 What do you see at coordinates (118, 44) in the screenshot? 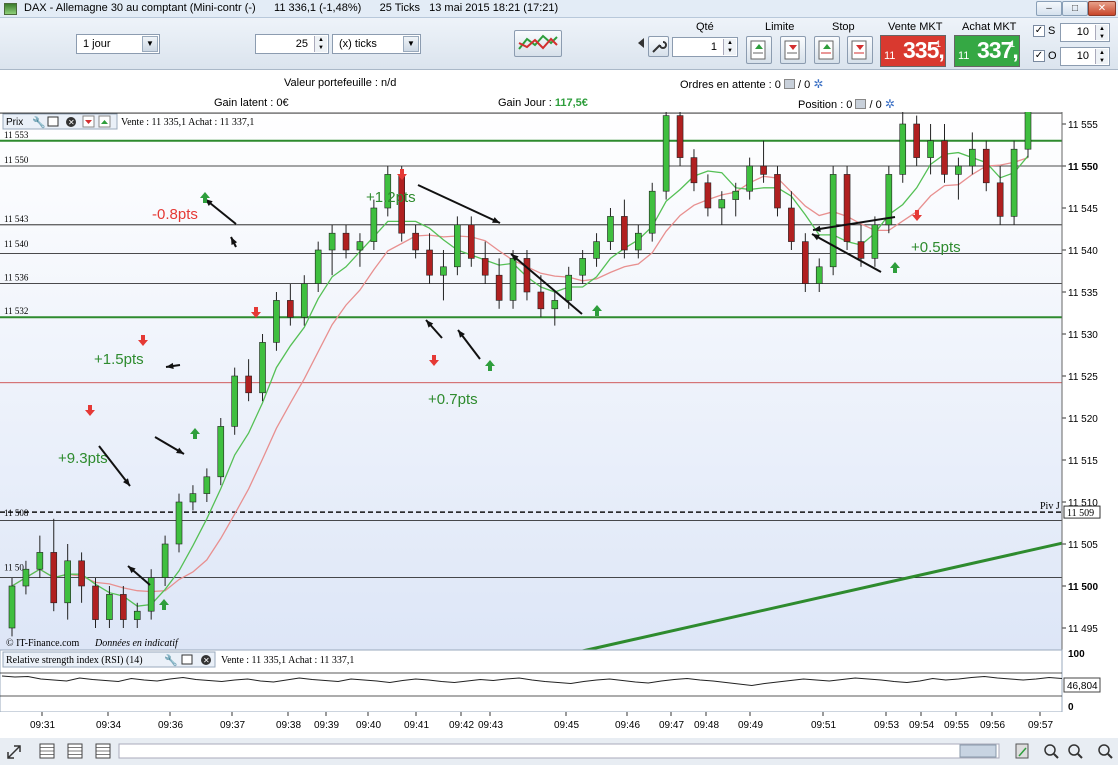
I see `period-select: 1 jour ▼` at bounding box center [118, 44].